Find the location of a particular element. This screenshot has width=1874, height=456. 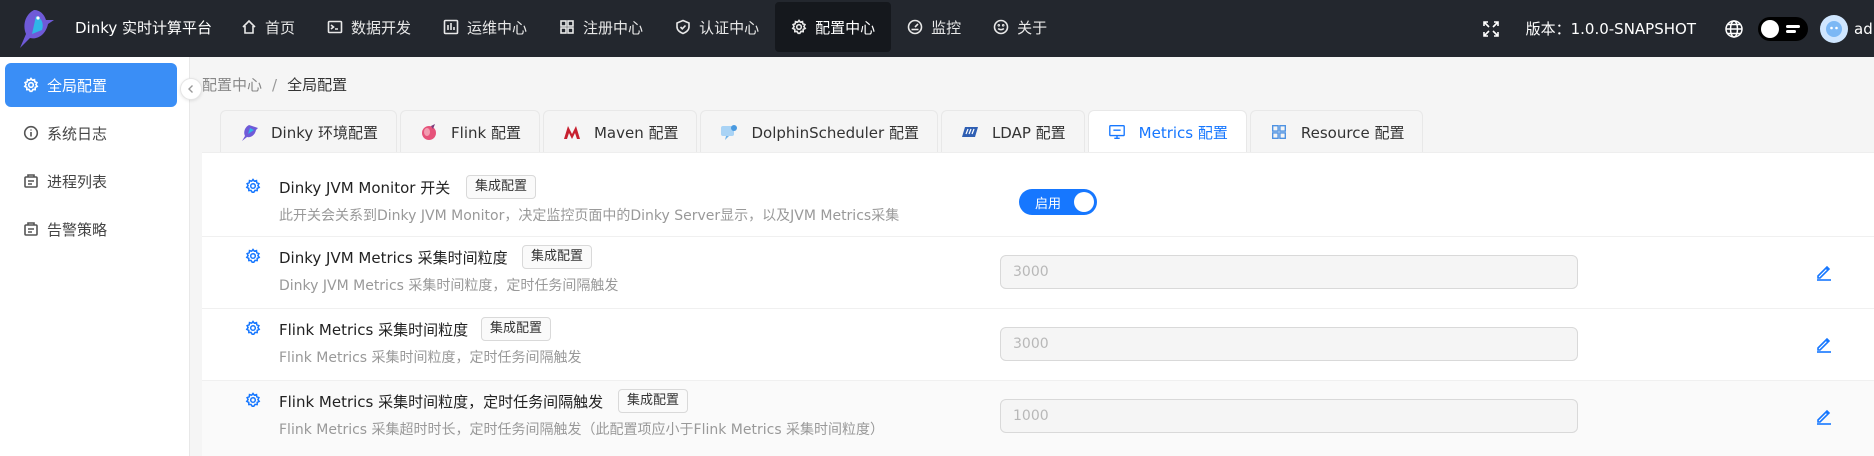

jvm-monitor-switch: 启用 is located at coordinates (1058, 202).